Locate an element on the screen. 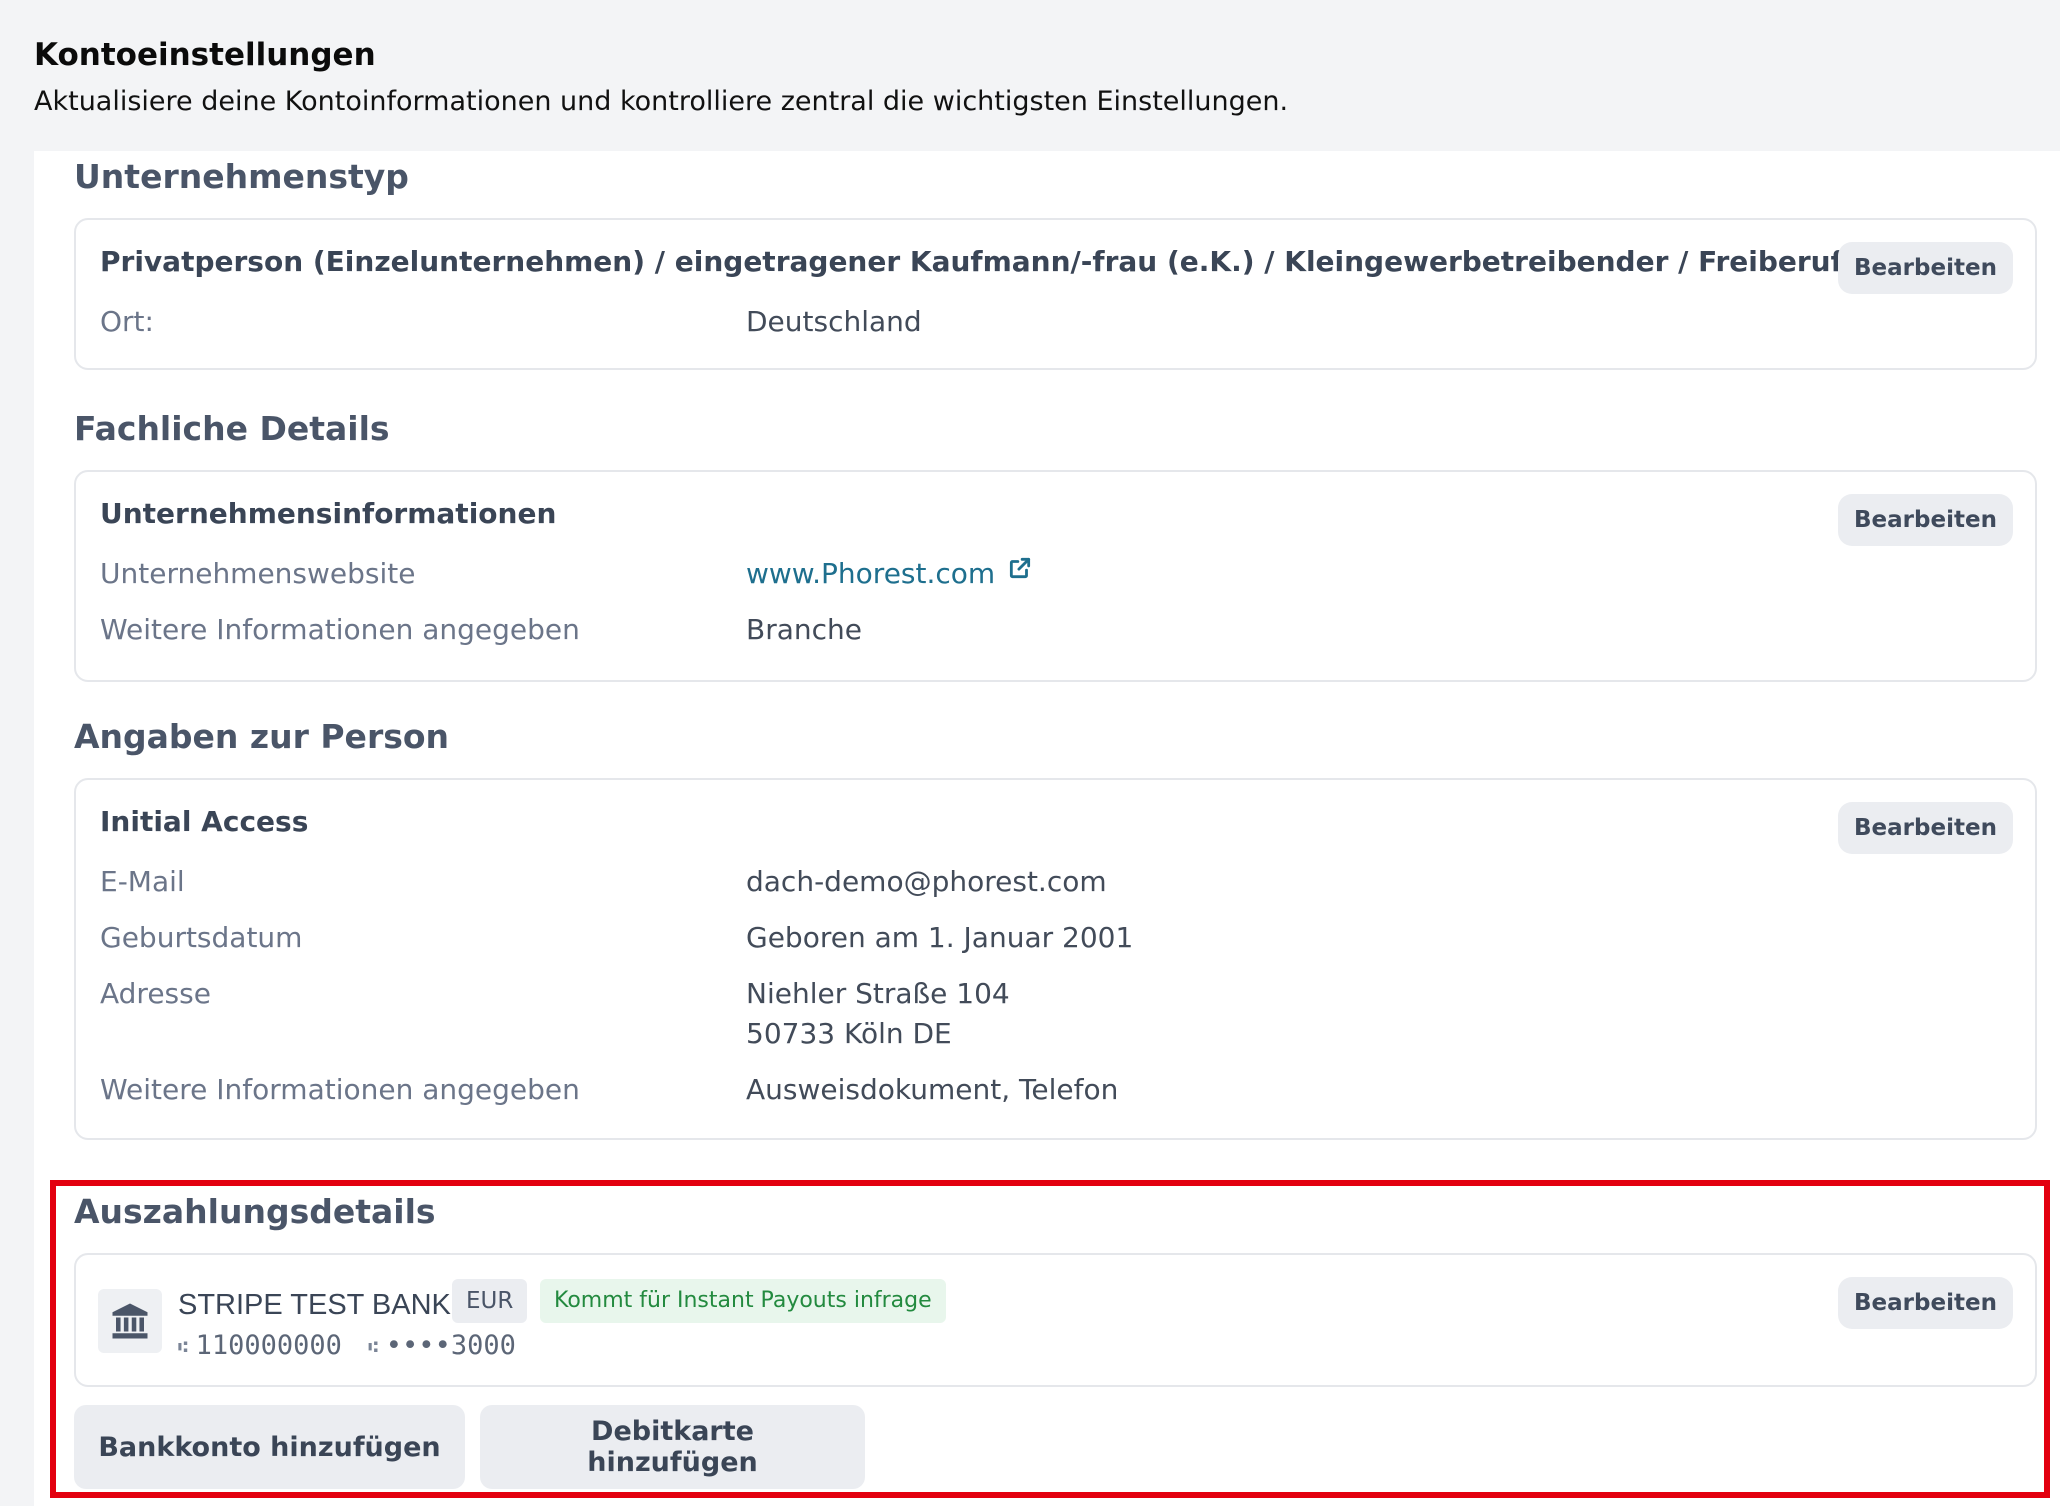 This screenshot has height=1506, width=2060. email-value: dach-demo@phorest.com is located at coordinates (926, 881).